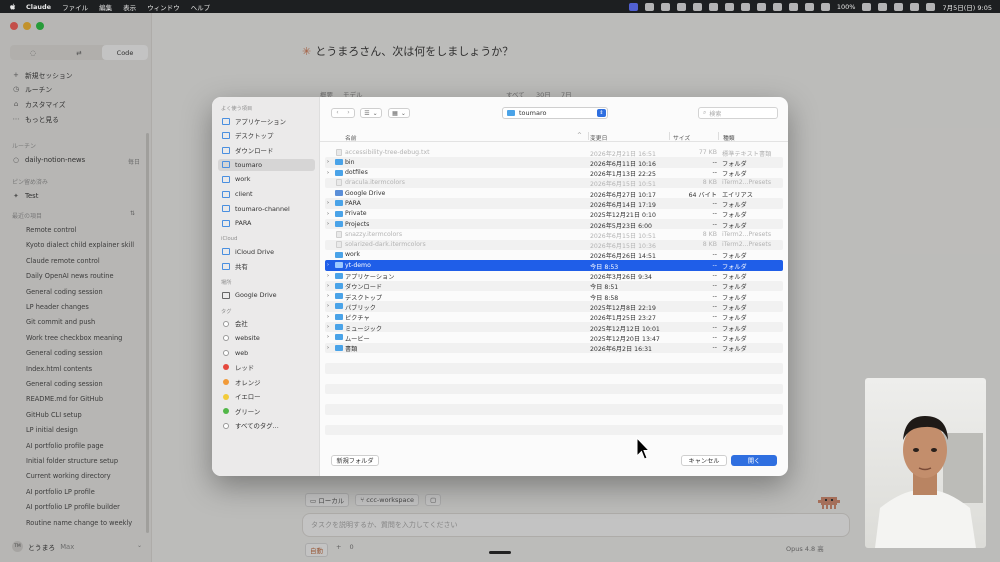 The width and height of the screenshot is (1000, 562). I want to click on status-area: 100% 7月5日(日) 9:05, so click(810, 6).